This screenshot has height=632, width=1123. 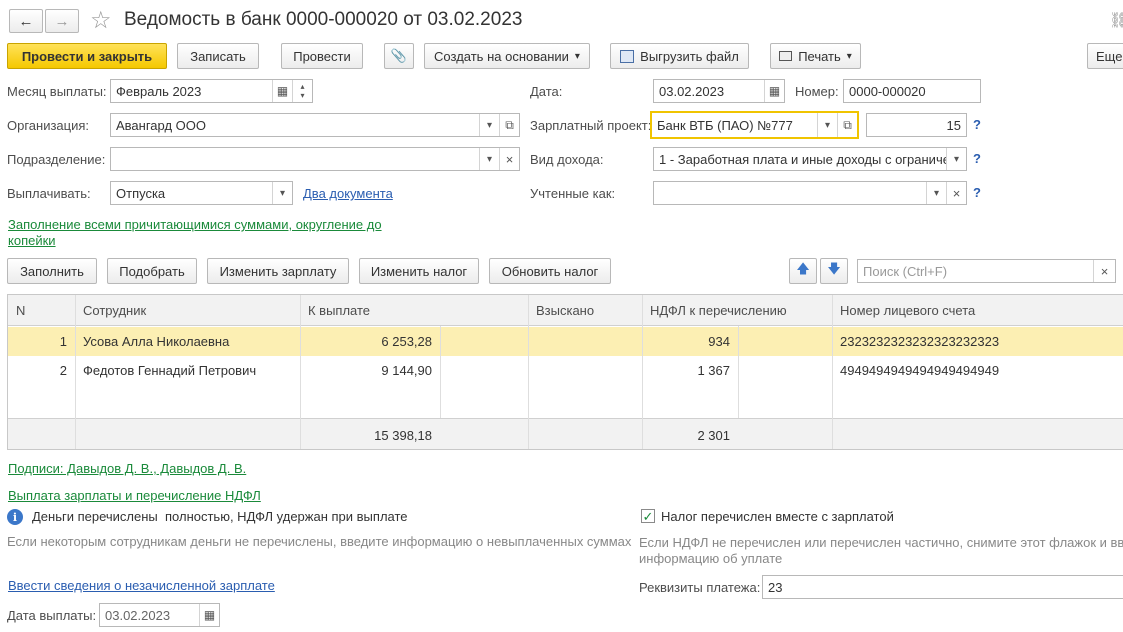 What do you see at coordinates (322, 56) in the screenshot?
I see `post-button: Провести` at bounding box center [322, 56].